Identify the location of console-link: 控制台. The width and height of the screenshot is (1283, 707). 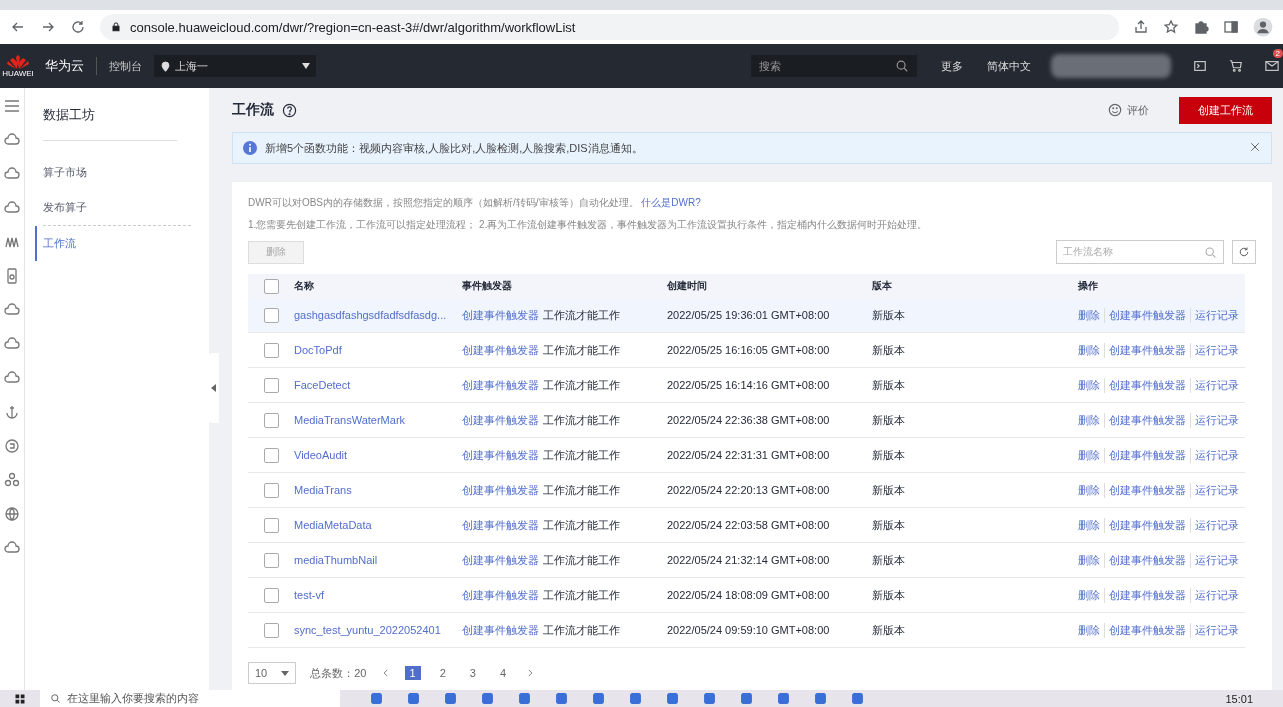
(125, 66).